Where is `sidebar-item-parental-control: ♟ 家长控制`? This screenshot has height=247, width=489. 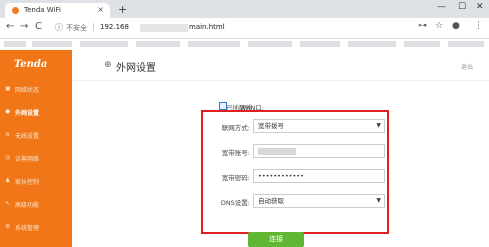 sidebar-item-parental-control: ♟ 家长控制 is located at coordinates (36, 181).